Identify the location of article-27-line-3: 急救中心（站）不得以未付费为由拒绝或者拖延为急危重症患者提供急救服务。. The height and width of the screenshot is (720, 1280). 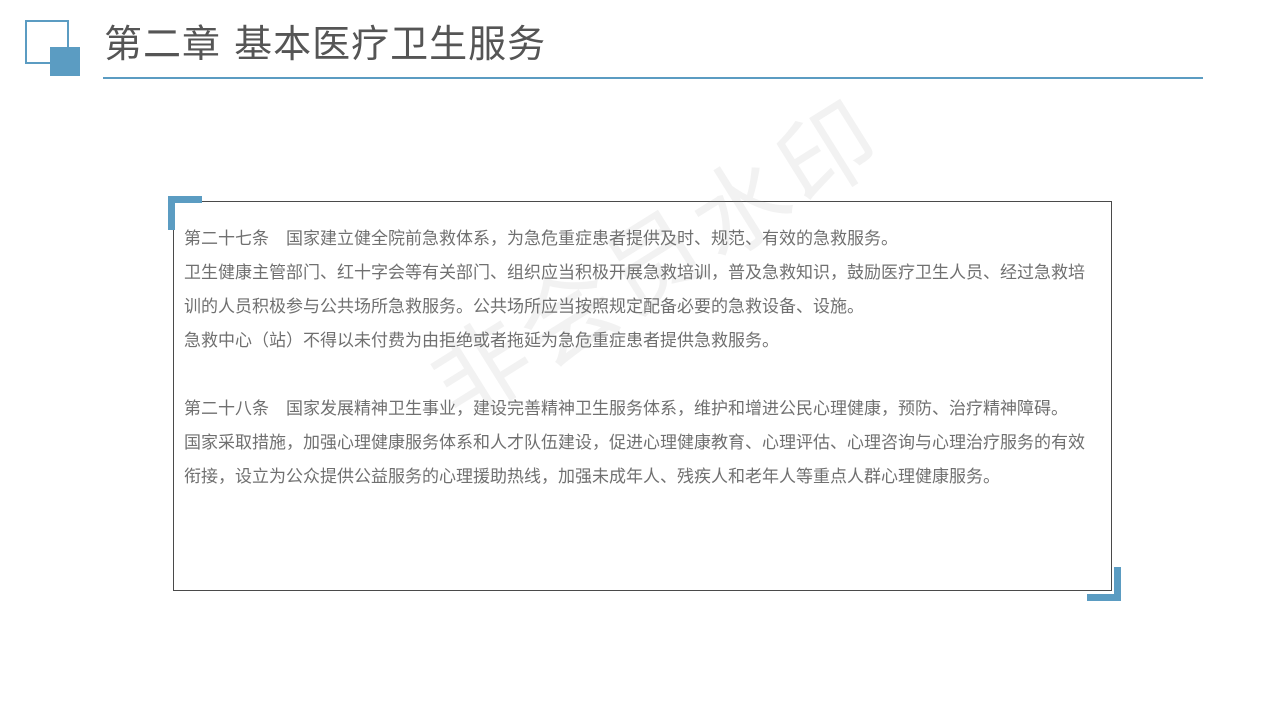
(481, 341).